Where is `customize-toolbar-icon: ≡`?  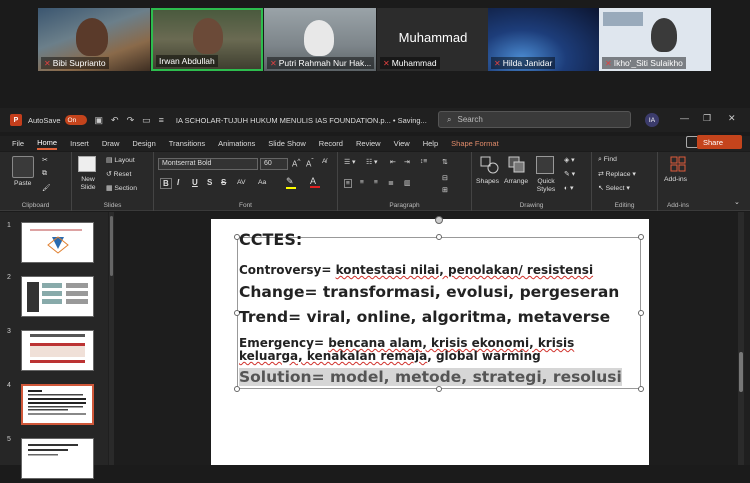
customize-toolbar-icon: ≡ is located at coordinates (161, 120).